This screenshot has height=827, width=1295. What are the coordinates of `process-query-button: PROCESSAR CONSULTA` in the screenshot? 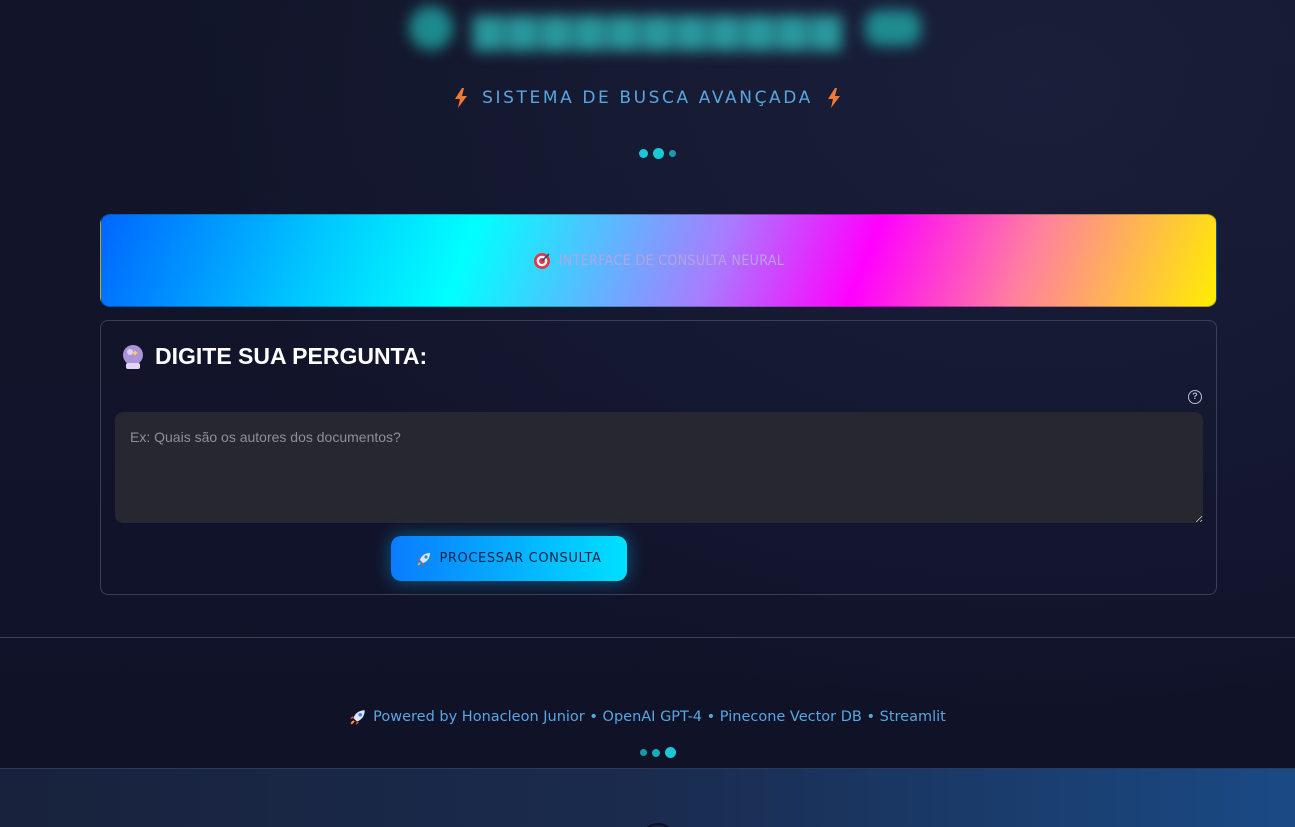 It's located at (509, 558).